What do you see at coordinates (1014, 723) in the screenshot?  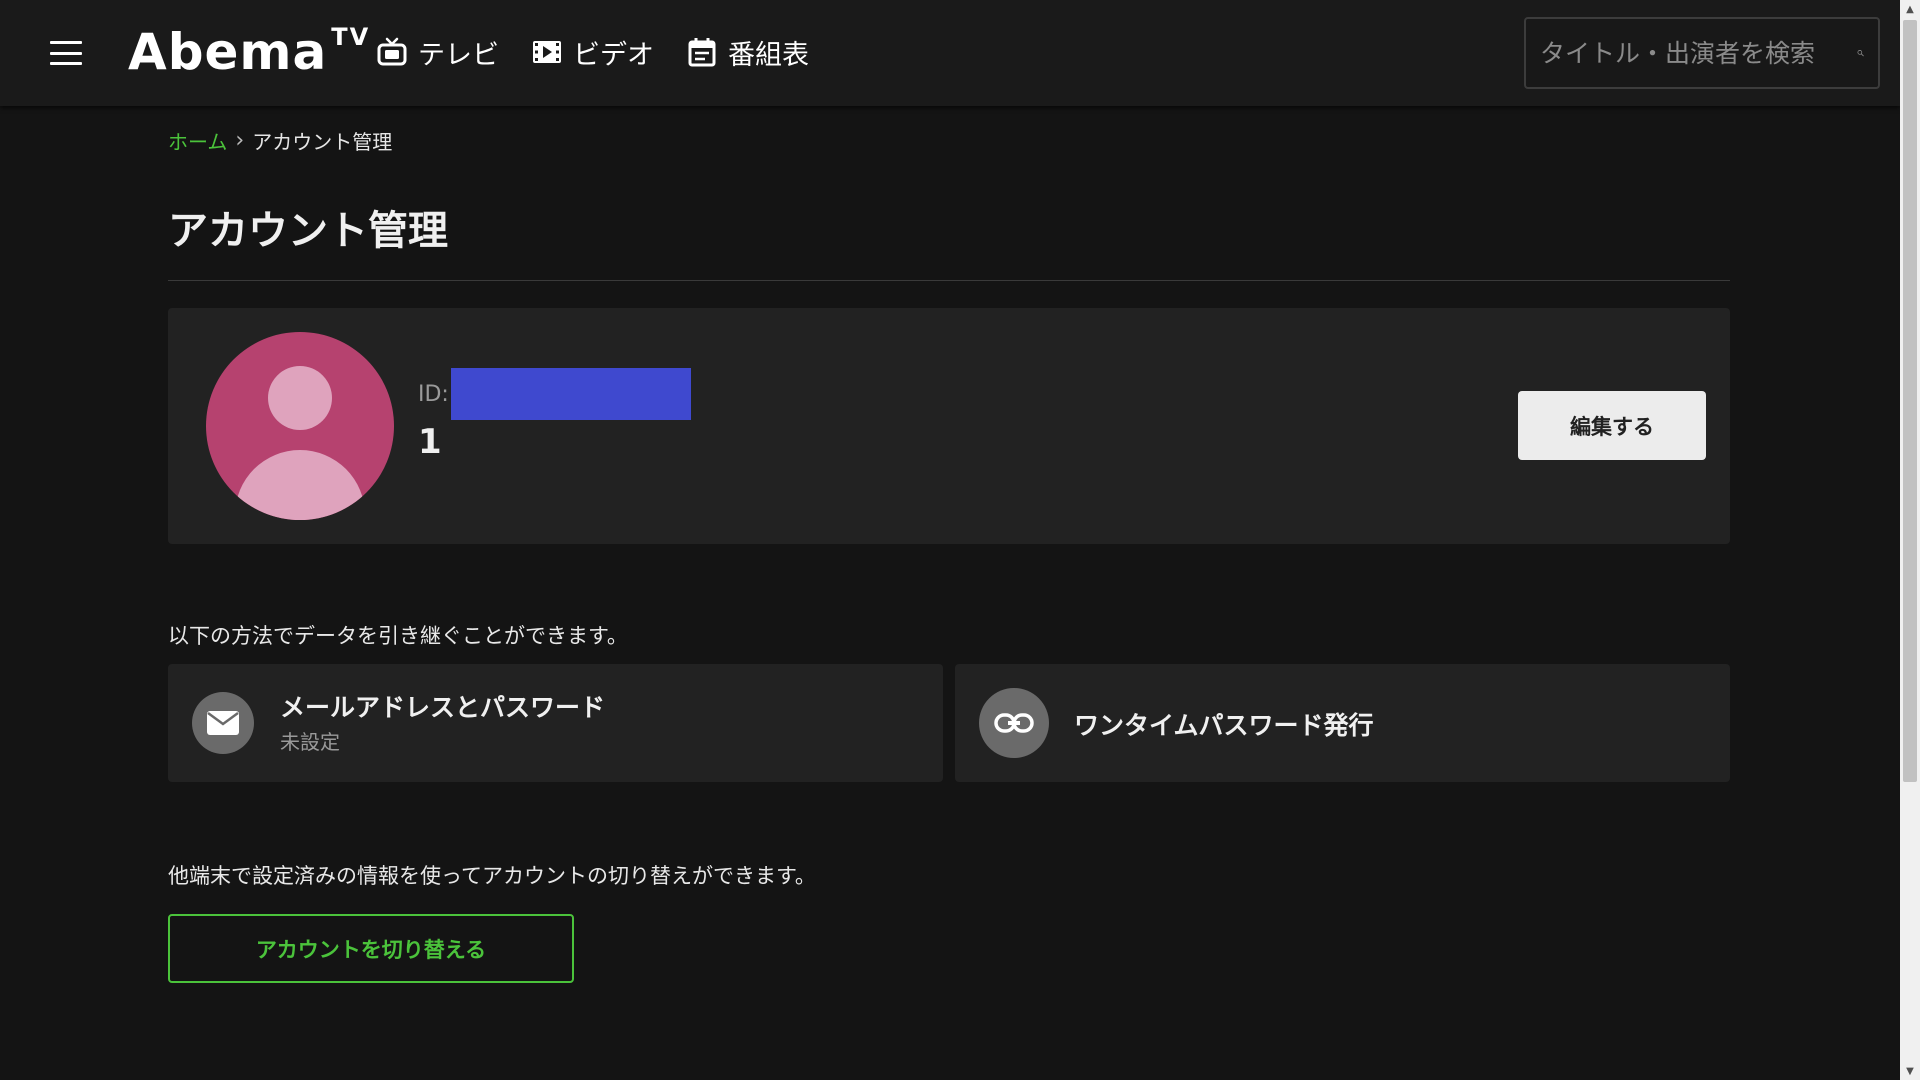 I see `link-icon` at bounding box center [1014, 723].